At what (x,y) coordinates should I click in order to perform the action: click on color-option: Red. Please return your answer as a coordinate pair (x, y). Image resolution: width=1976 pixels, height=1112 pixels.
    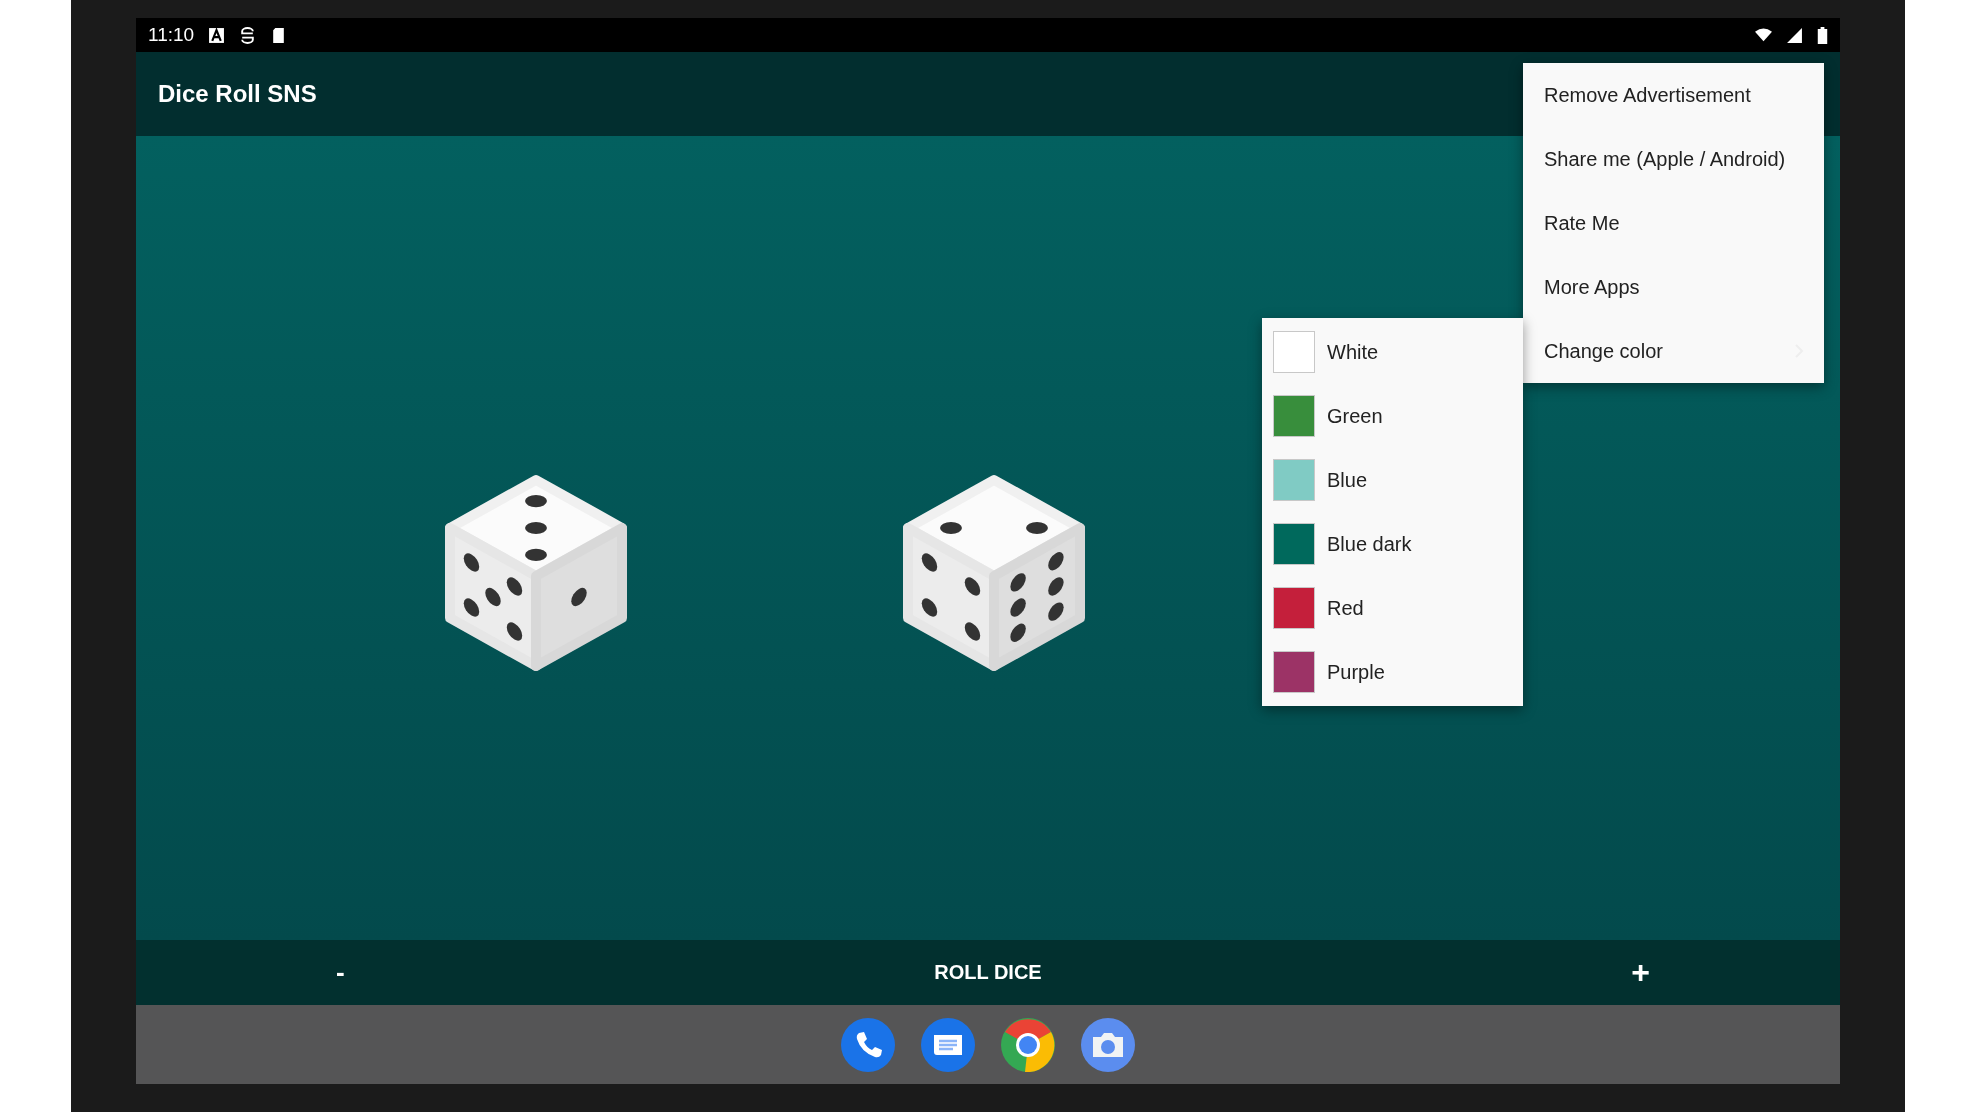
    Looking at the image, I should click on (1392, 608).